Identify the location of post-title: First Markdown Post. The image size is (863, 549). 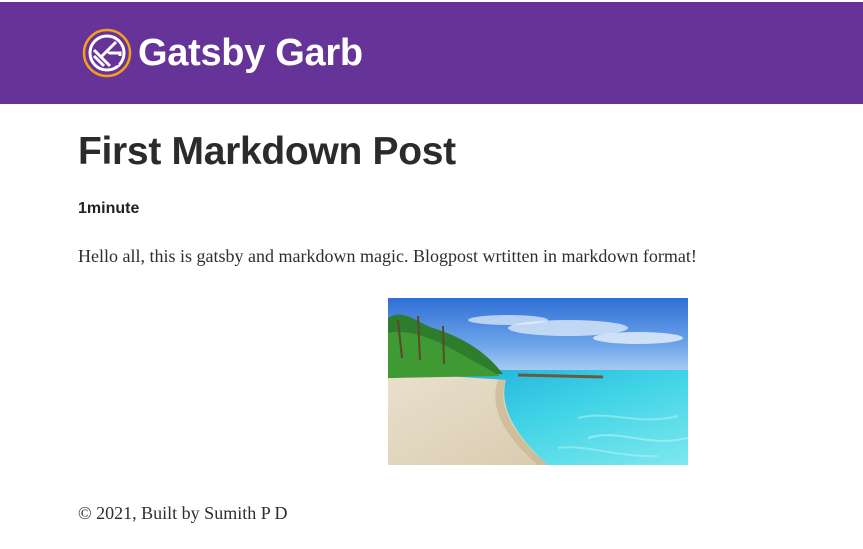
(267, 151).